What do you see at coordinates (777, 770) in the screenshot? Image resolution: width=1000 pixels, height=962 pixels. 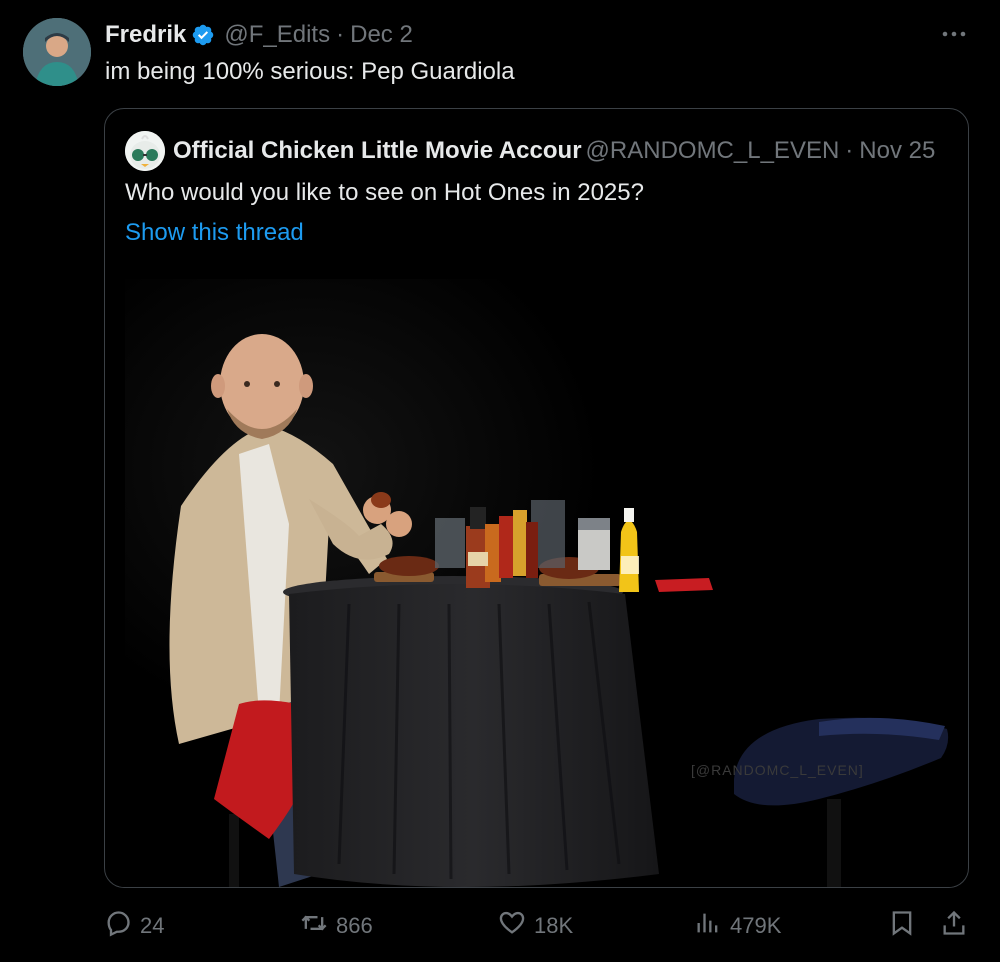 I see `image-watermark: [@RANDOMC_L_EVEN]` at bounding box center [777, 770].